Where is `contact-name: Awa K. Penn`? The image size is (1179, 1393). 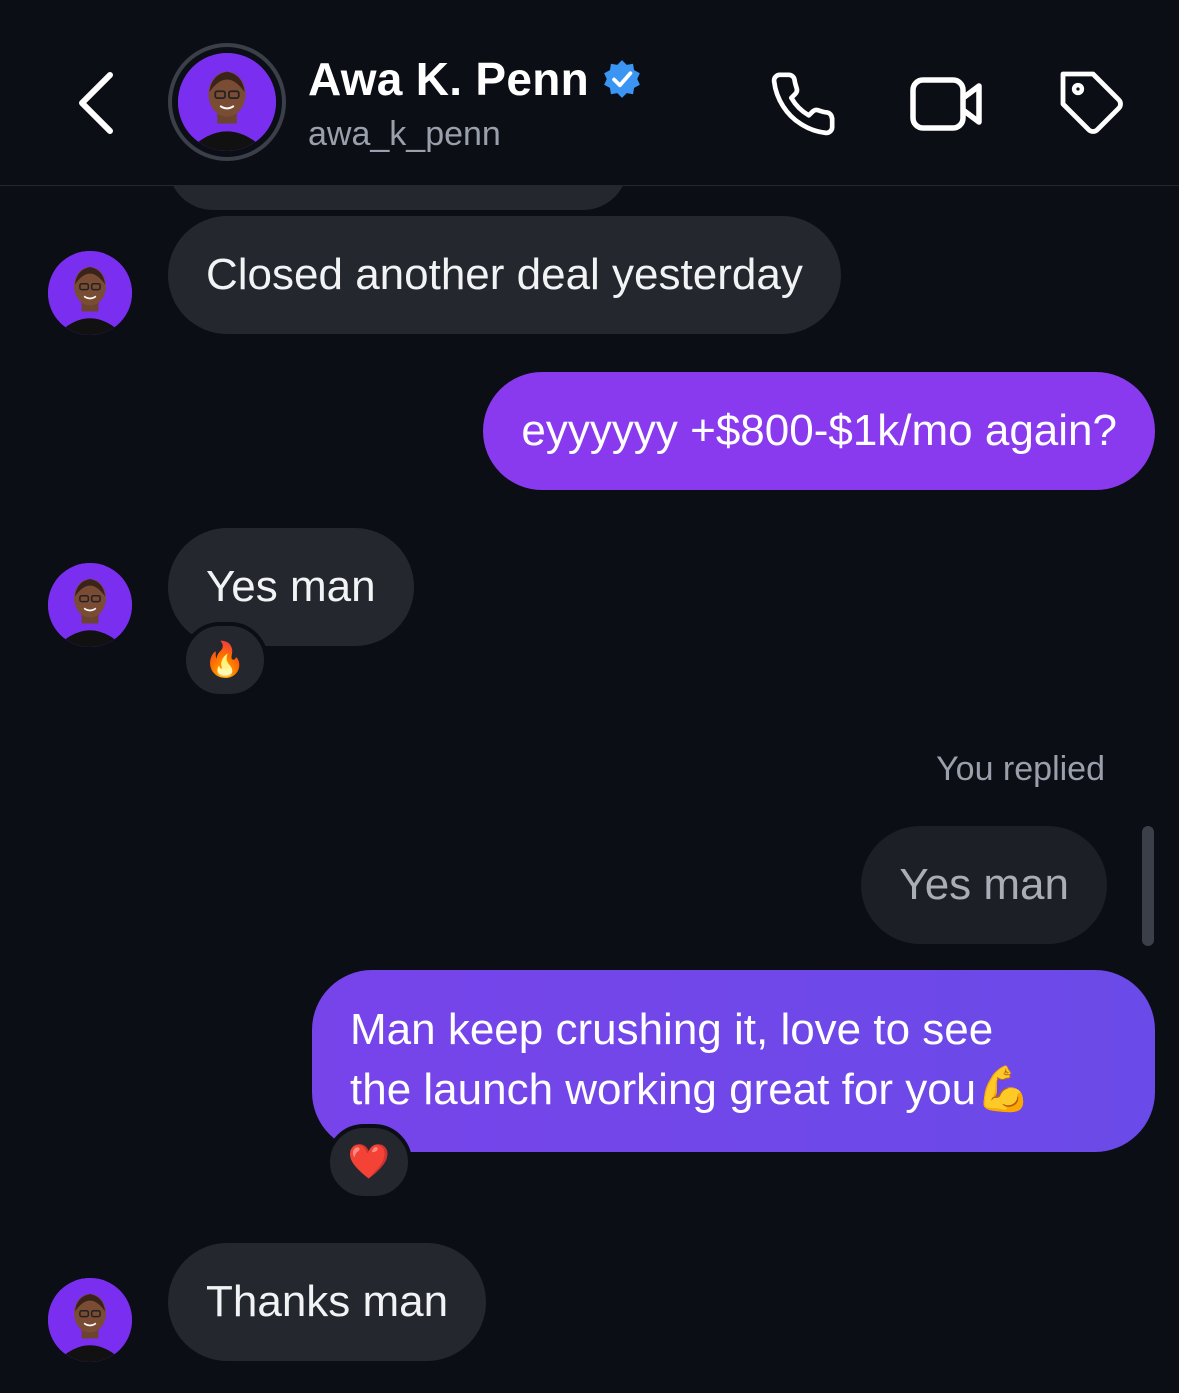 contact-name: Awa K. Penn is located at coordinates (449, 79).